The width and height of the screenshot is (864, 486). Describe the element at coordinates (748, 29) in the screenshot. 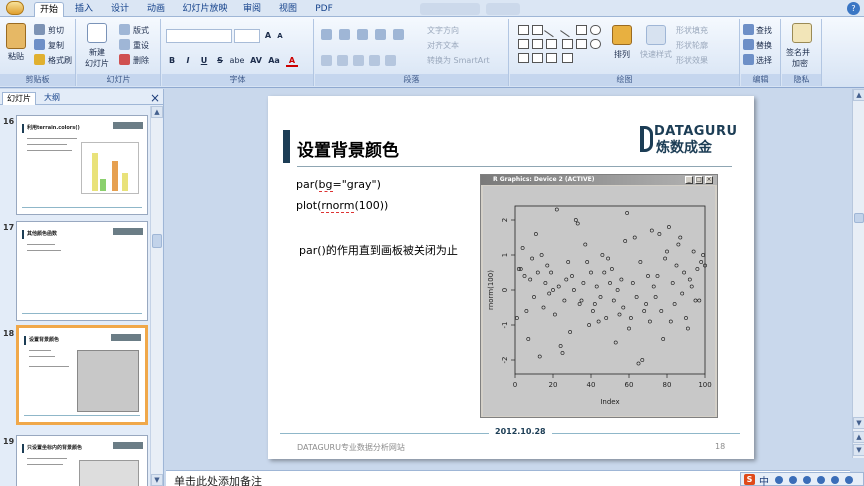

I see `find-icon` at that location.